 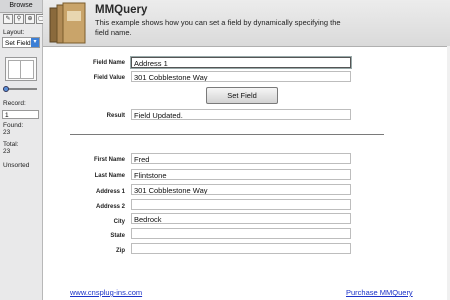 I want to click on slider-track, so click(x=22, y=89).